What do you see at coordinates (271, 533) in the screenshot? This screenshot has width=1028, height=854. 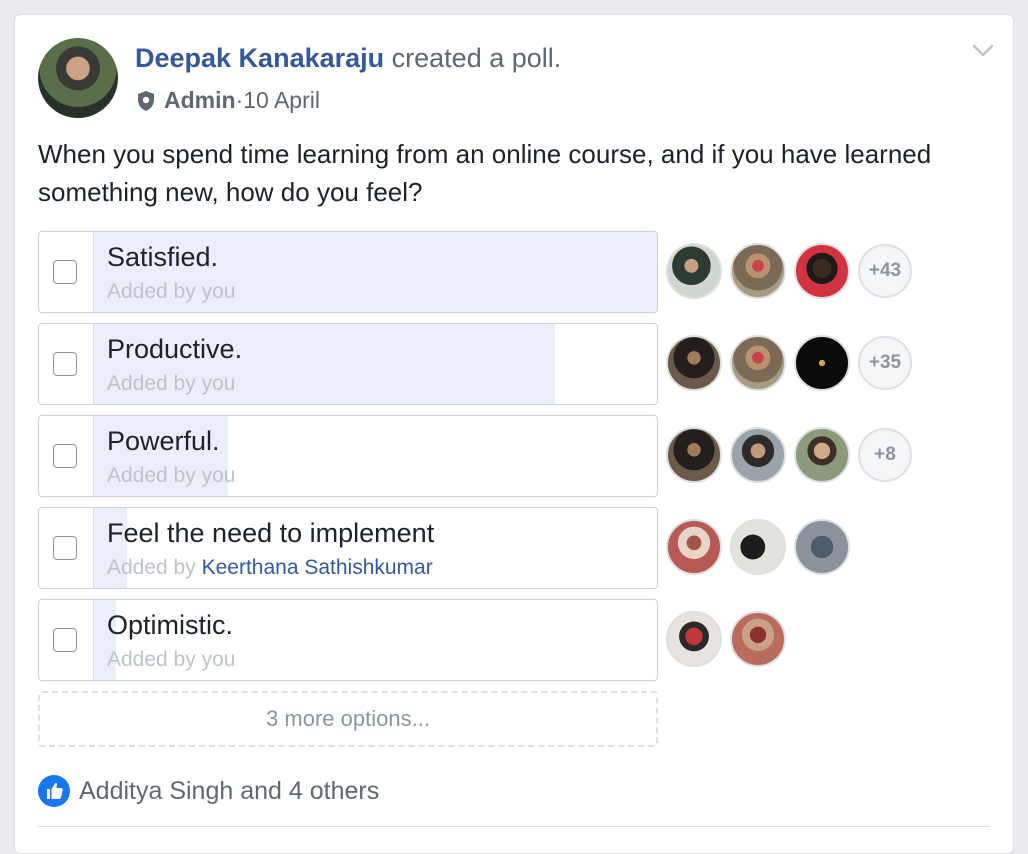 I see `poll-option-label: Feel the need to implement` at bounding box center [271, 533].